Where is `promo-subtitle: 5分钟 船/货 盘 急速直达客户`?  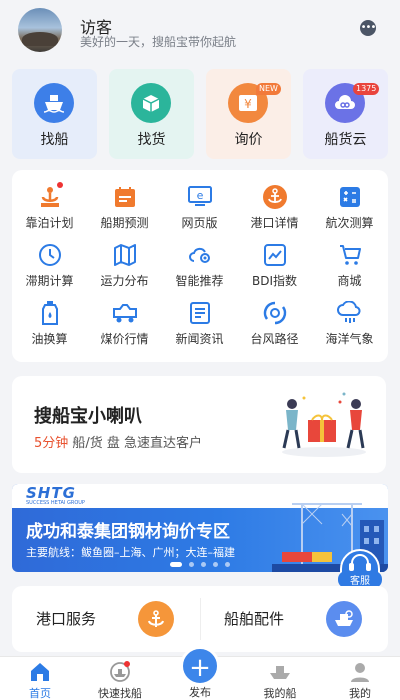 promo-subtitle: 5分钟 船/货 盘 急速直达客户 is located at coordinates (118, 441).